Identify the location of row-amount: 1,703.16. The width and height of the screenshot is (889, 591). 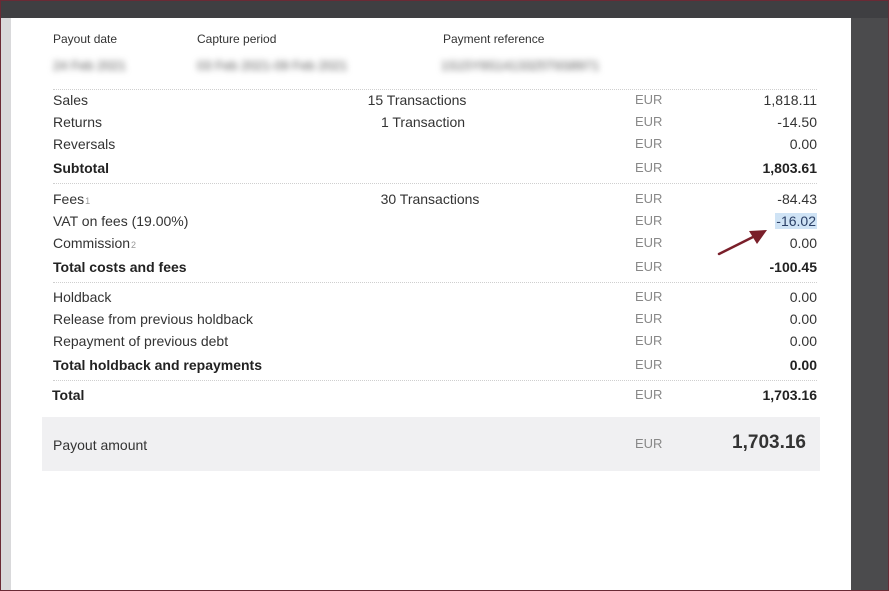
(790, 395).